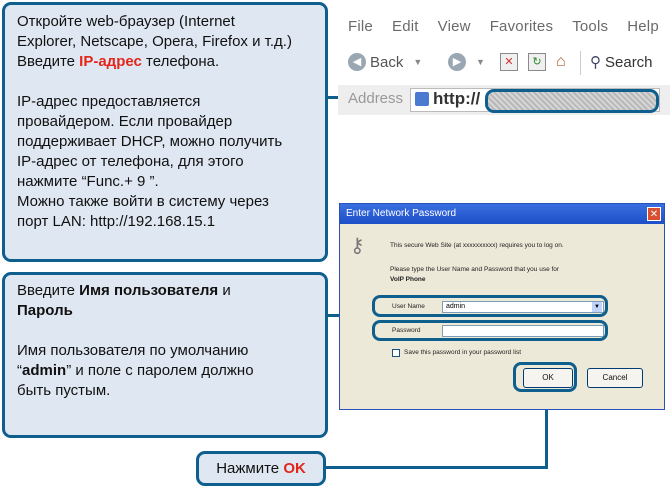 This screenshot has width=670, height=494. I want to click on search-icon: ⚲, so click(595, 62).